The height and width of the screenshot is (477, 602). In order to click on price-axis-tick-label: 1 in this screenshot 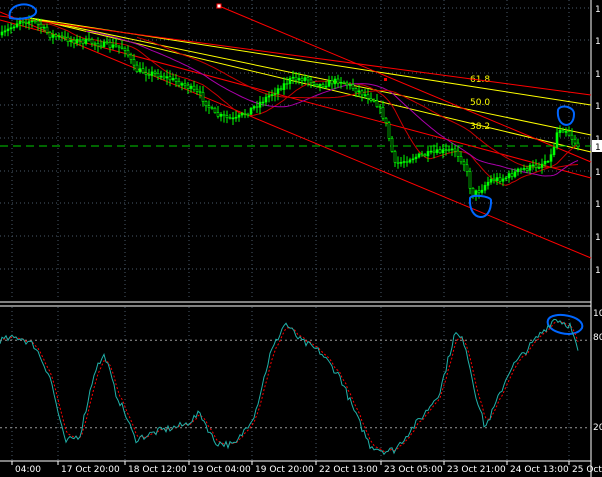, I will do `click(598, 271)`.